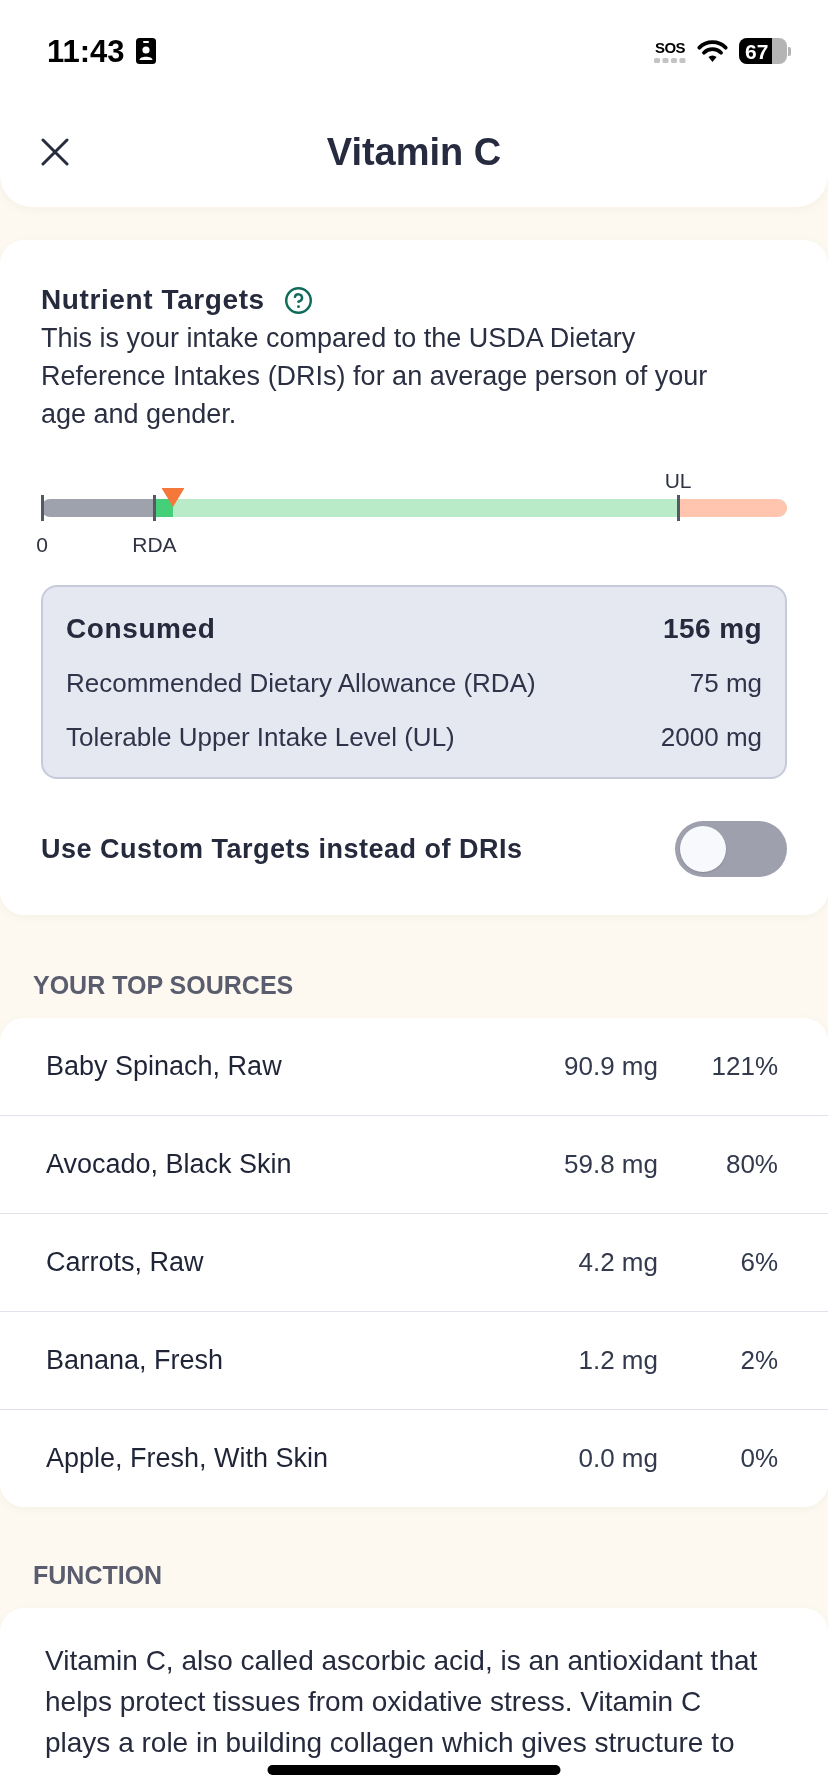 Image resolution: width=828 pixels, height=1792 pixels. What do you see at coordinates (414, 152) in the screenshot?
I see `screen-title: Vitamin C` at bounding box center [414, 152].